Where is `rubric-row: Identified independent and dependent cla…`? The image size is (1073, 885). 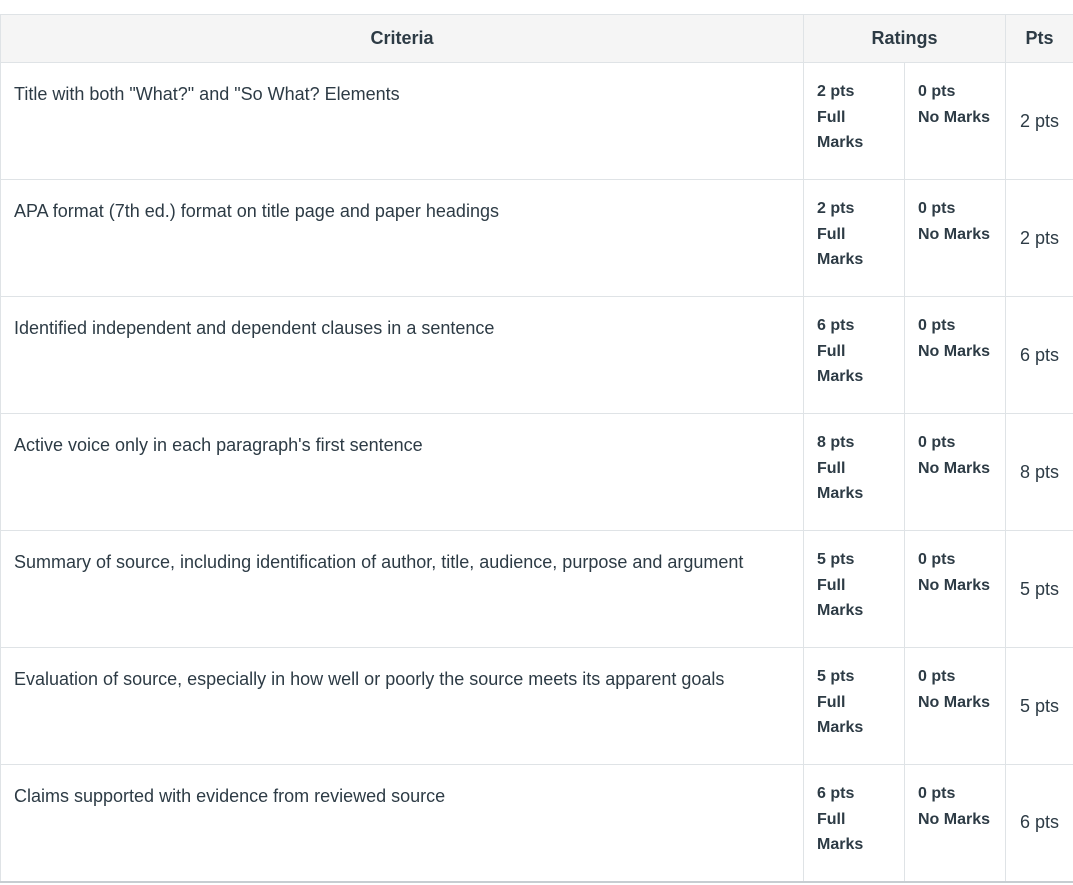 rubric-row: Identified independent and dependent cla… is located at coordinates (536, 355).